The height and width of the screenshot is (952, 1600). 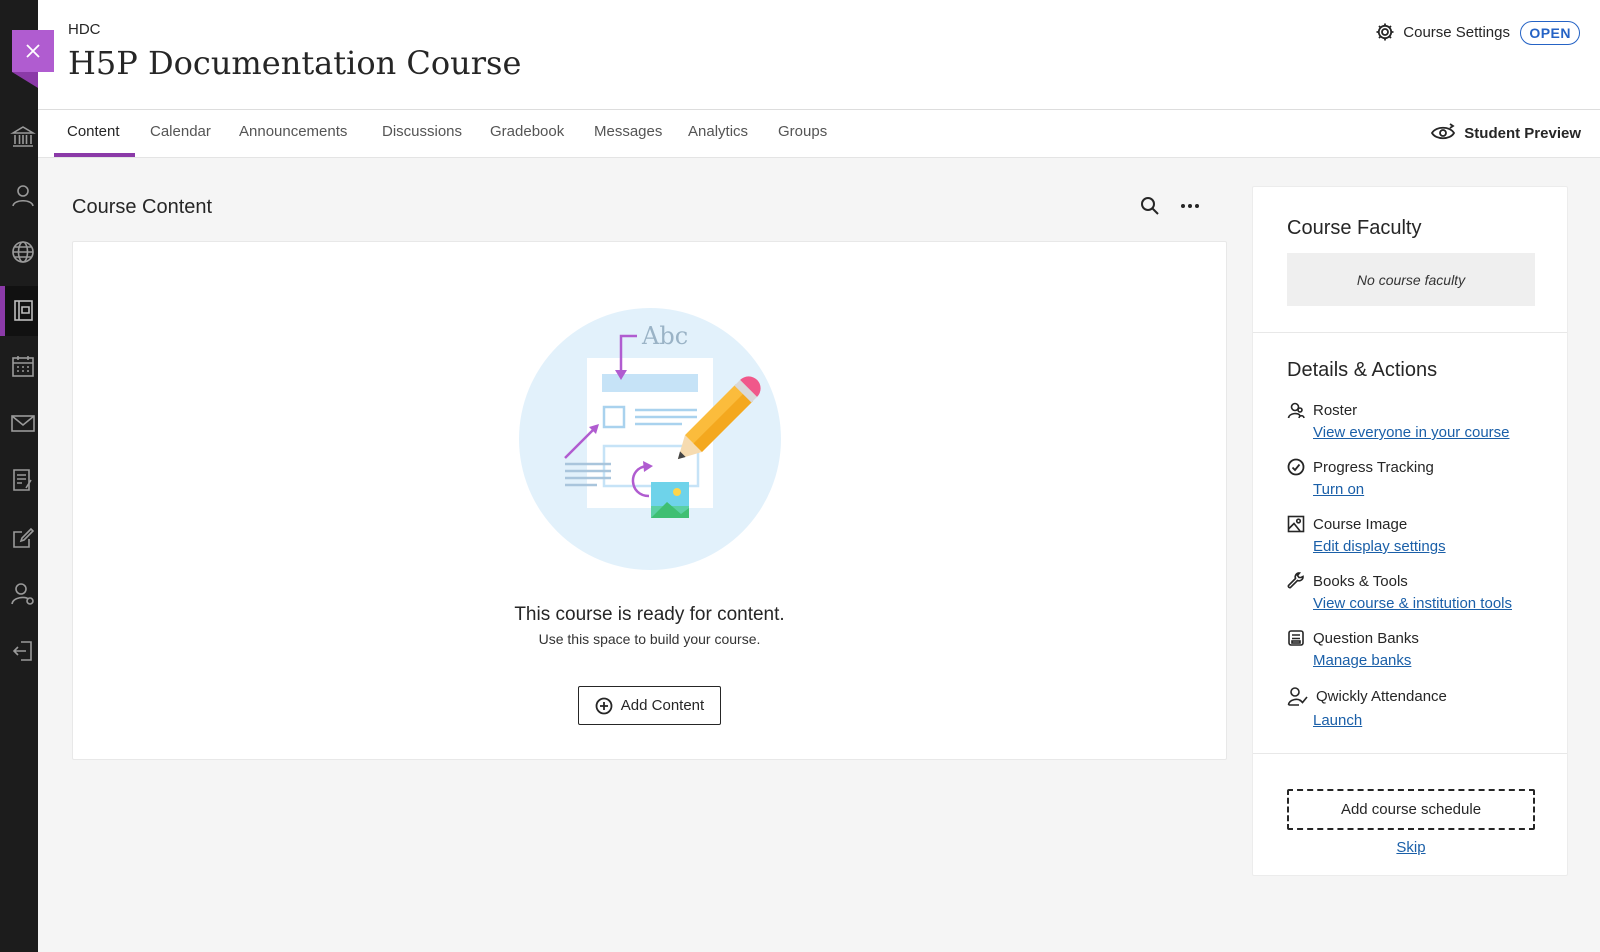 I want to click on status-badge: OPEN, so click(x=1550, y=33).